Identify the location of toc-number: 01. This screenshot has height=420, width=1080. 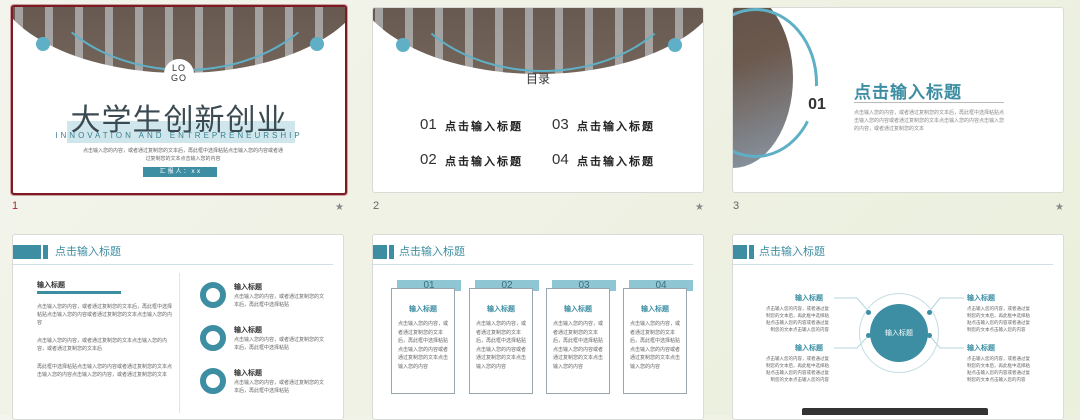
(428, 124).